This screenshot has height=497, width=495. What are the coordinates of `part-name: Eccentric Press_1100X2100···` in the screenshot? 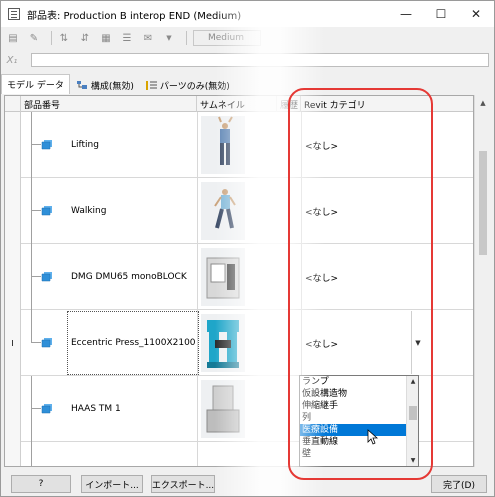 It's located at (133, 343).